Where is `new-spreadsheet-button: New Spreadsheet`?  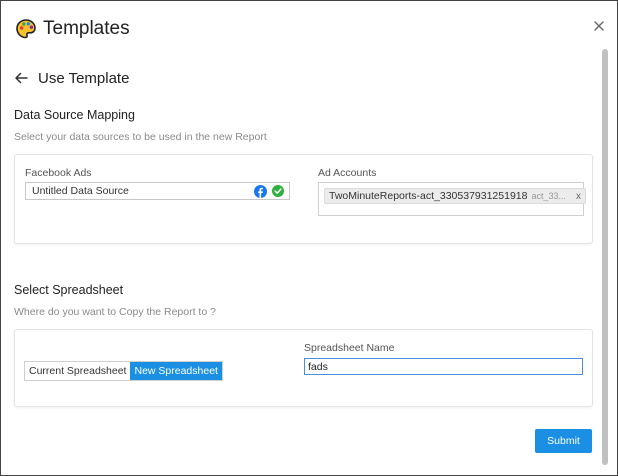
new-spreadsheet-button: New Spreadsheet is located at coordinates (176, 371).